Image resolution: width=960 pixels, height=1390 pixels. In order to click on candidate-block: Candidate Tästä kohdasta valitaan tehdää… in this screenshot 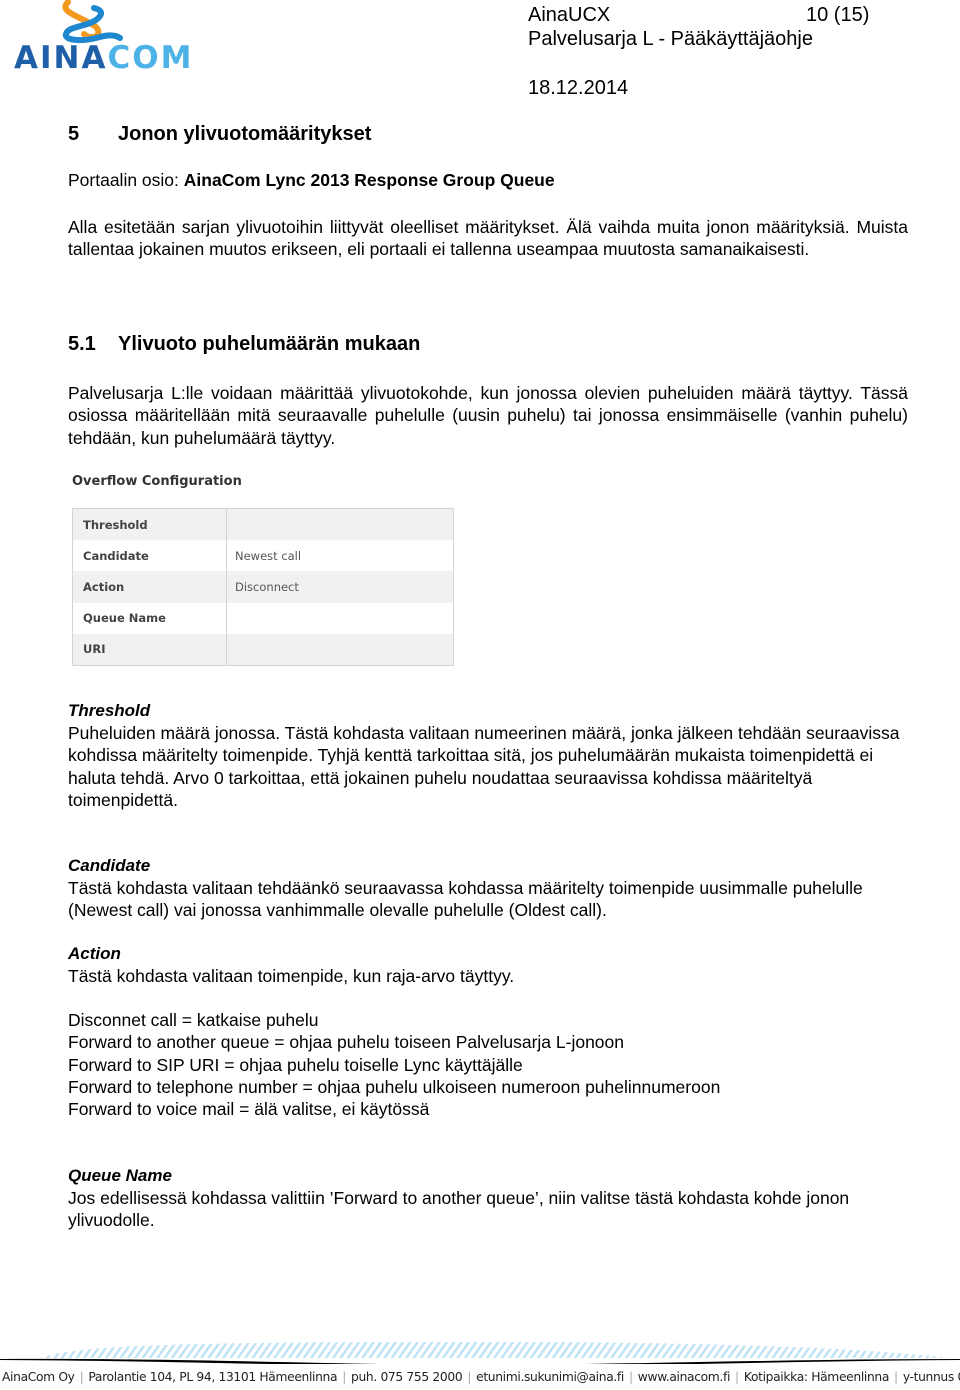, I will do `click(488, 888)`.